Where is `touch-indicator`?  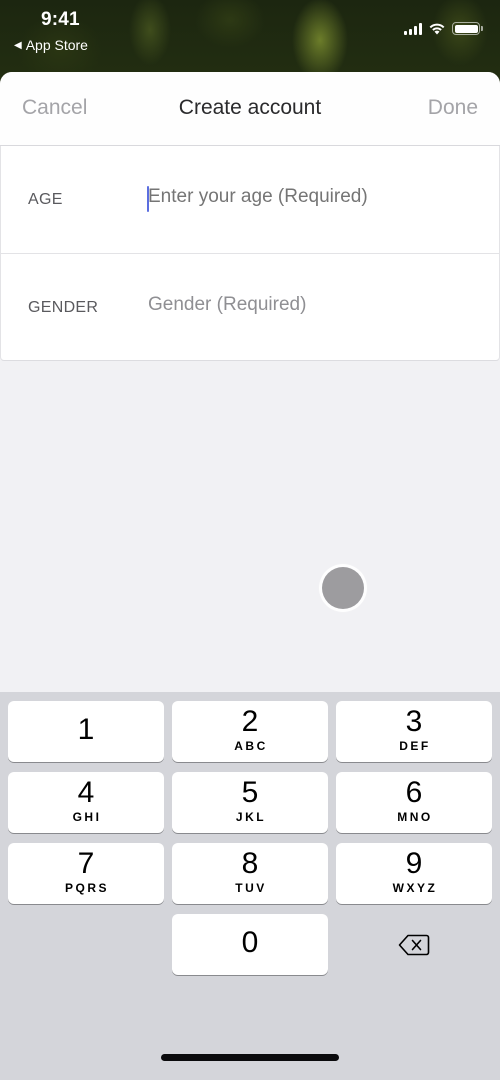 touch-indicator is located at coordinates (343, 588).